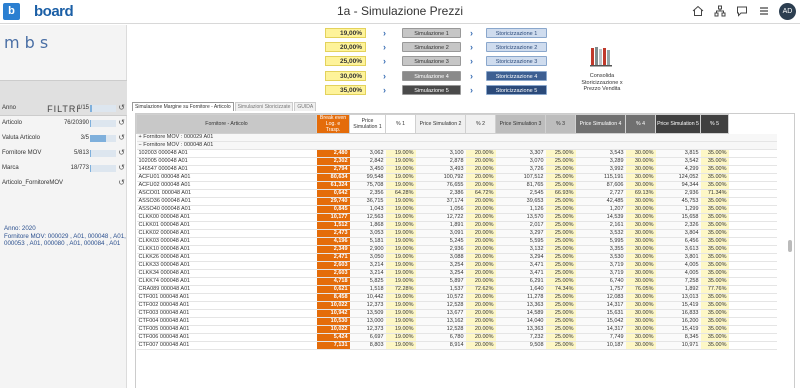  What do you see at coordinates (516, 90) in the screenshot?
I see `storicizzazione-5-button: Storicizzazione 5` at bounding box center [516, 90].